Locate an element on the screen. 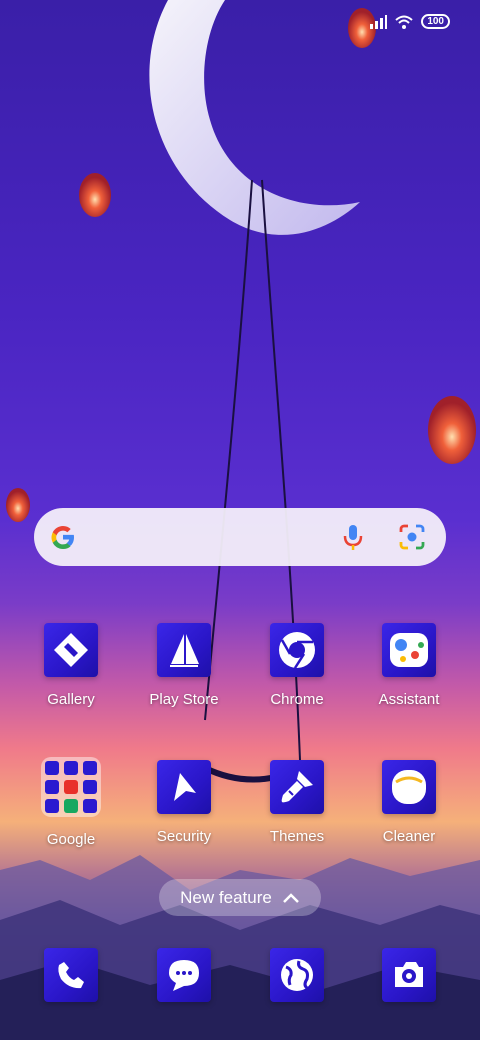  new-feature-button: New feature is located at coordinates (240, 897).